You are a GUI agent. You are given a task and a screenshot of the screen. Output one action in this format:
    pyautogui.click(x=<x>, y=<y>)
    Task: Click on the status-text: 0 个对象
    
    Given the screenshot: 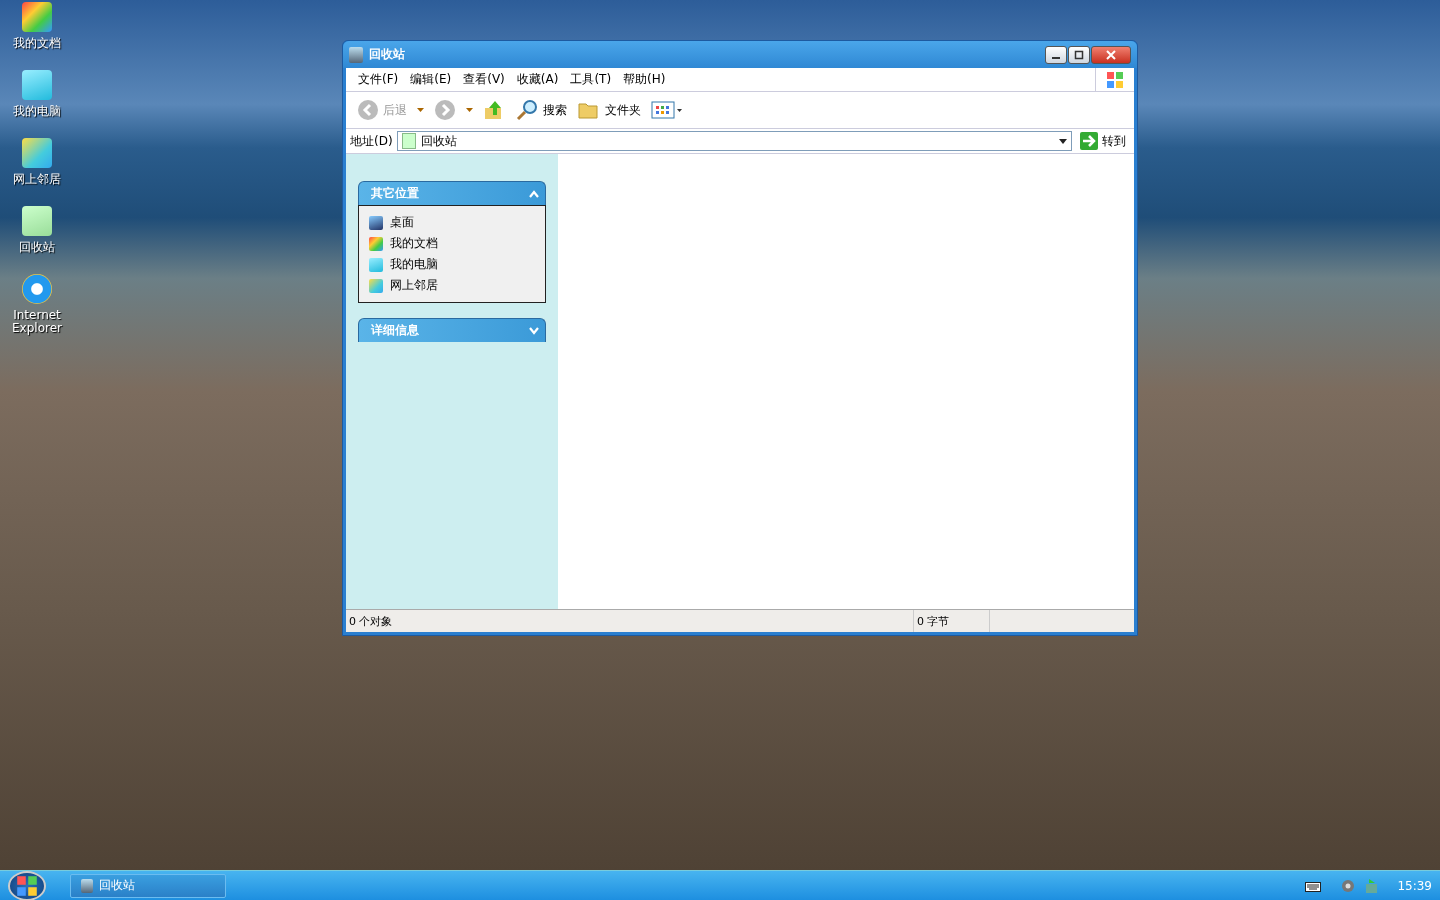 What is the action you would take?
    pyautogui.click(x=630, y=621)
    